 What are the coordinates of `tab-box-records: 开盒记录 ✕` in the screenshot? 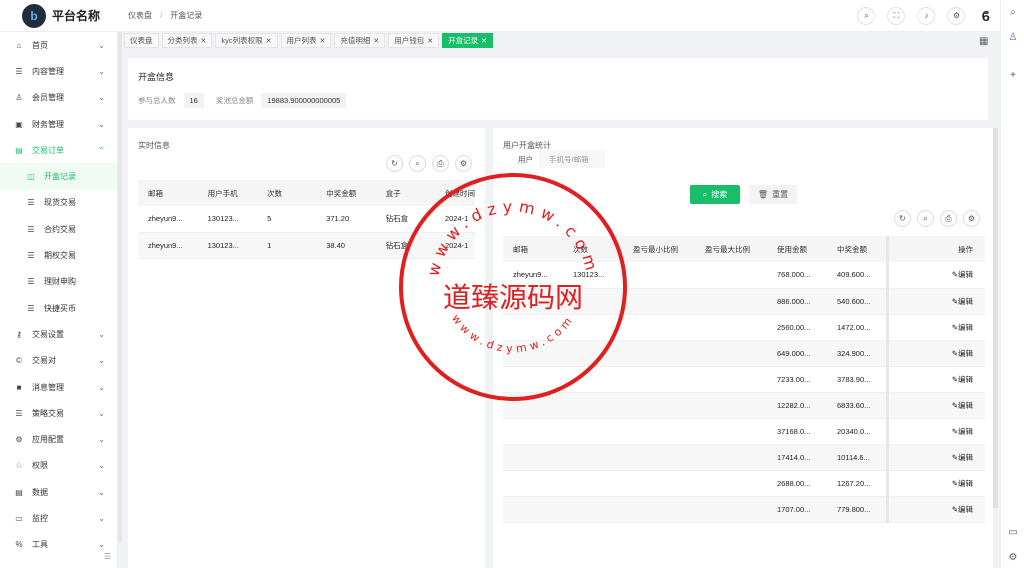 It's located at (467, 40).